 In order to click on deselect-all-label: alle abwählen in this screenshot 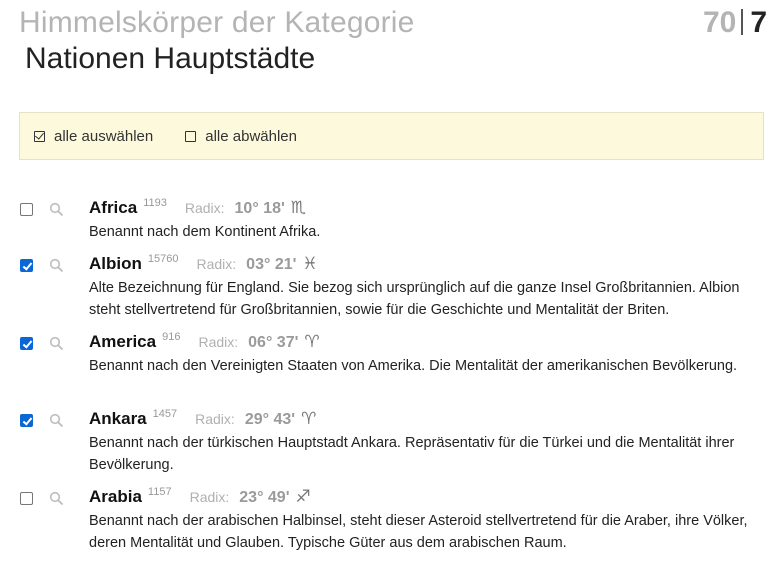, I will do `click(251, 136)`.